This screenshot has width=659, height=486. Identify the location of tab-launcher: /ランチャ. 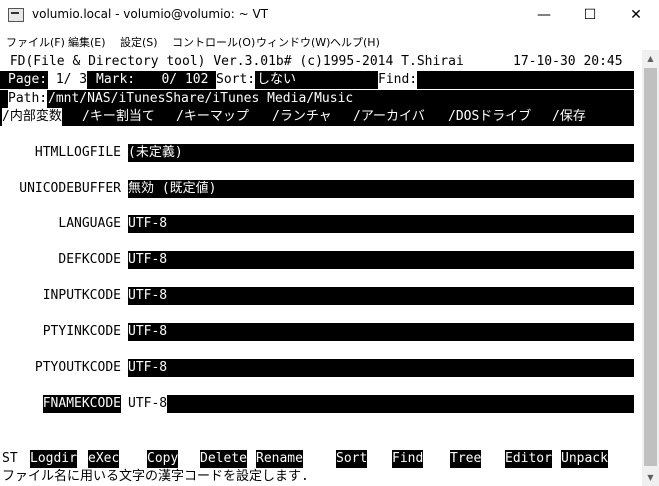
(302, 117).